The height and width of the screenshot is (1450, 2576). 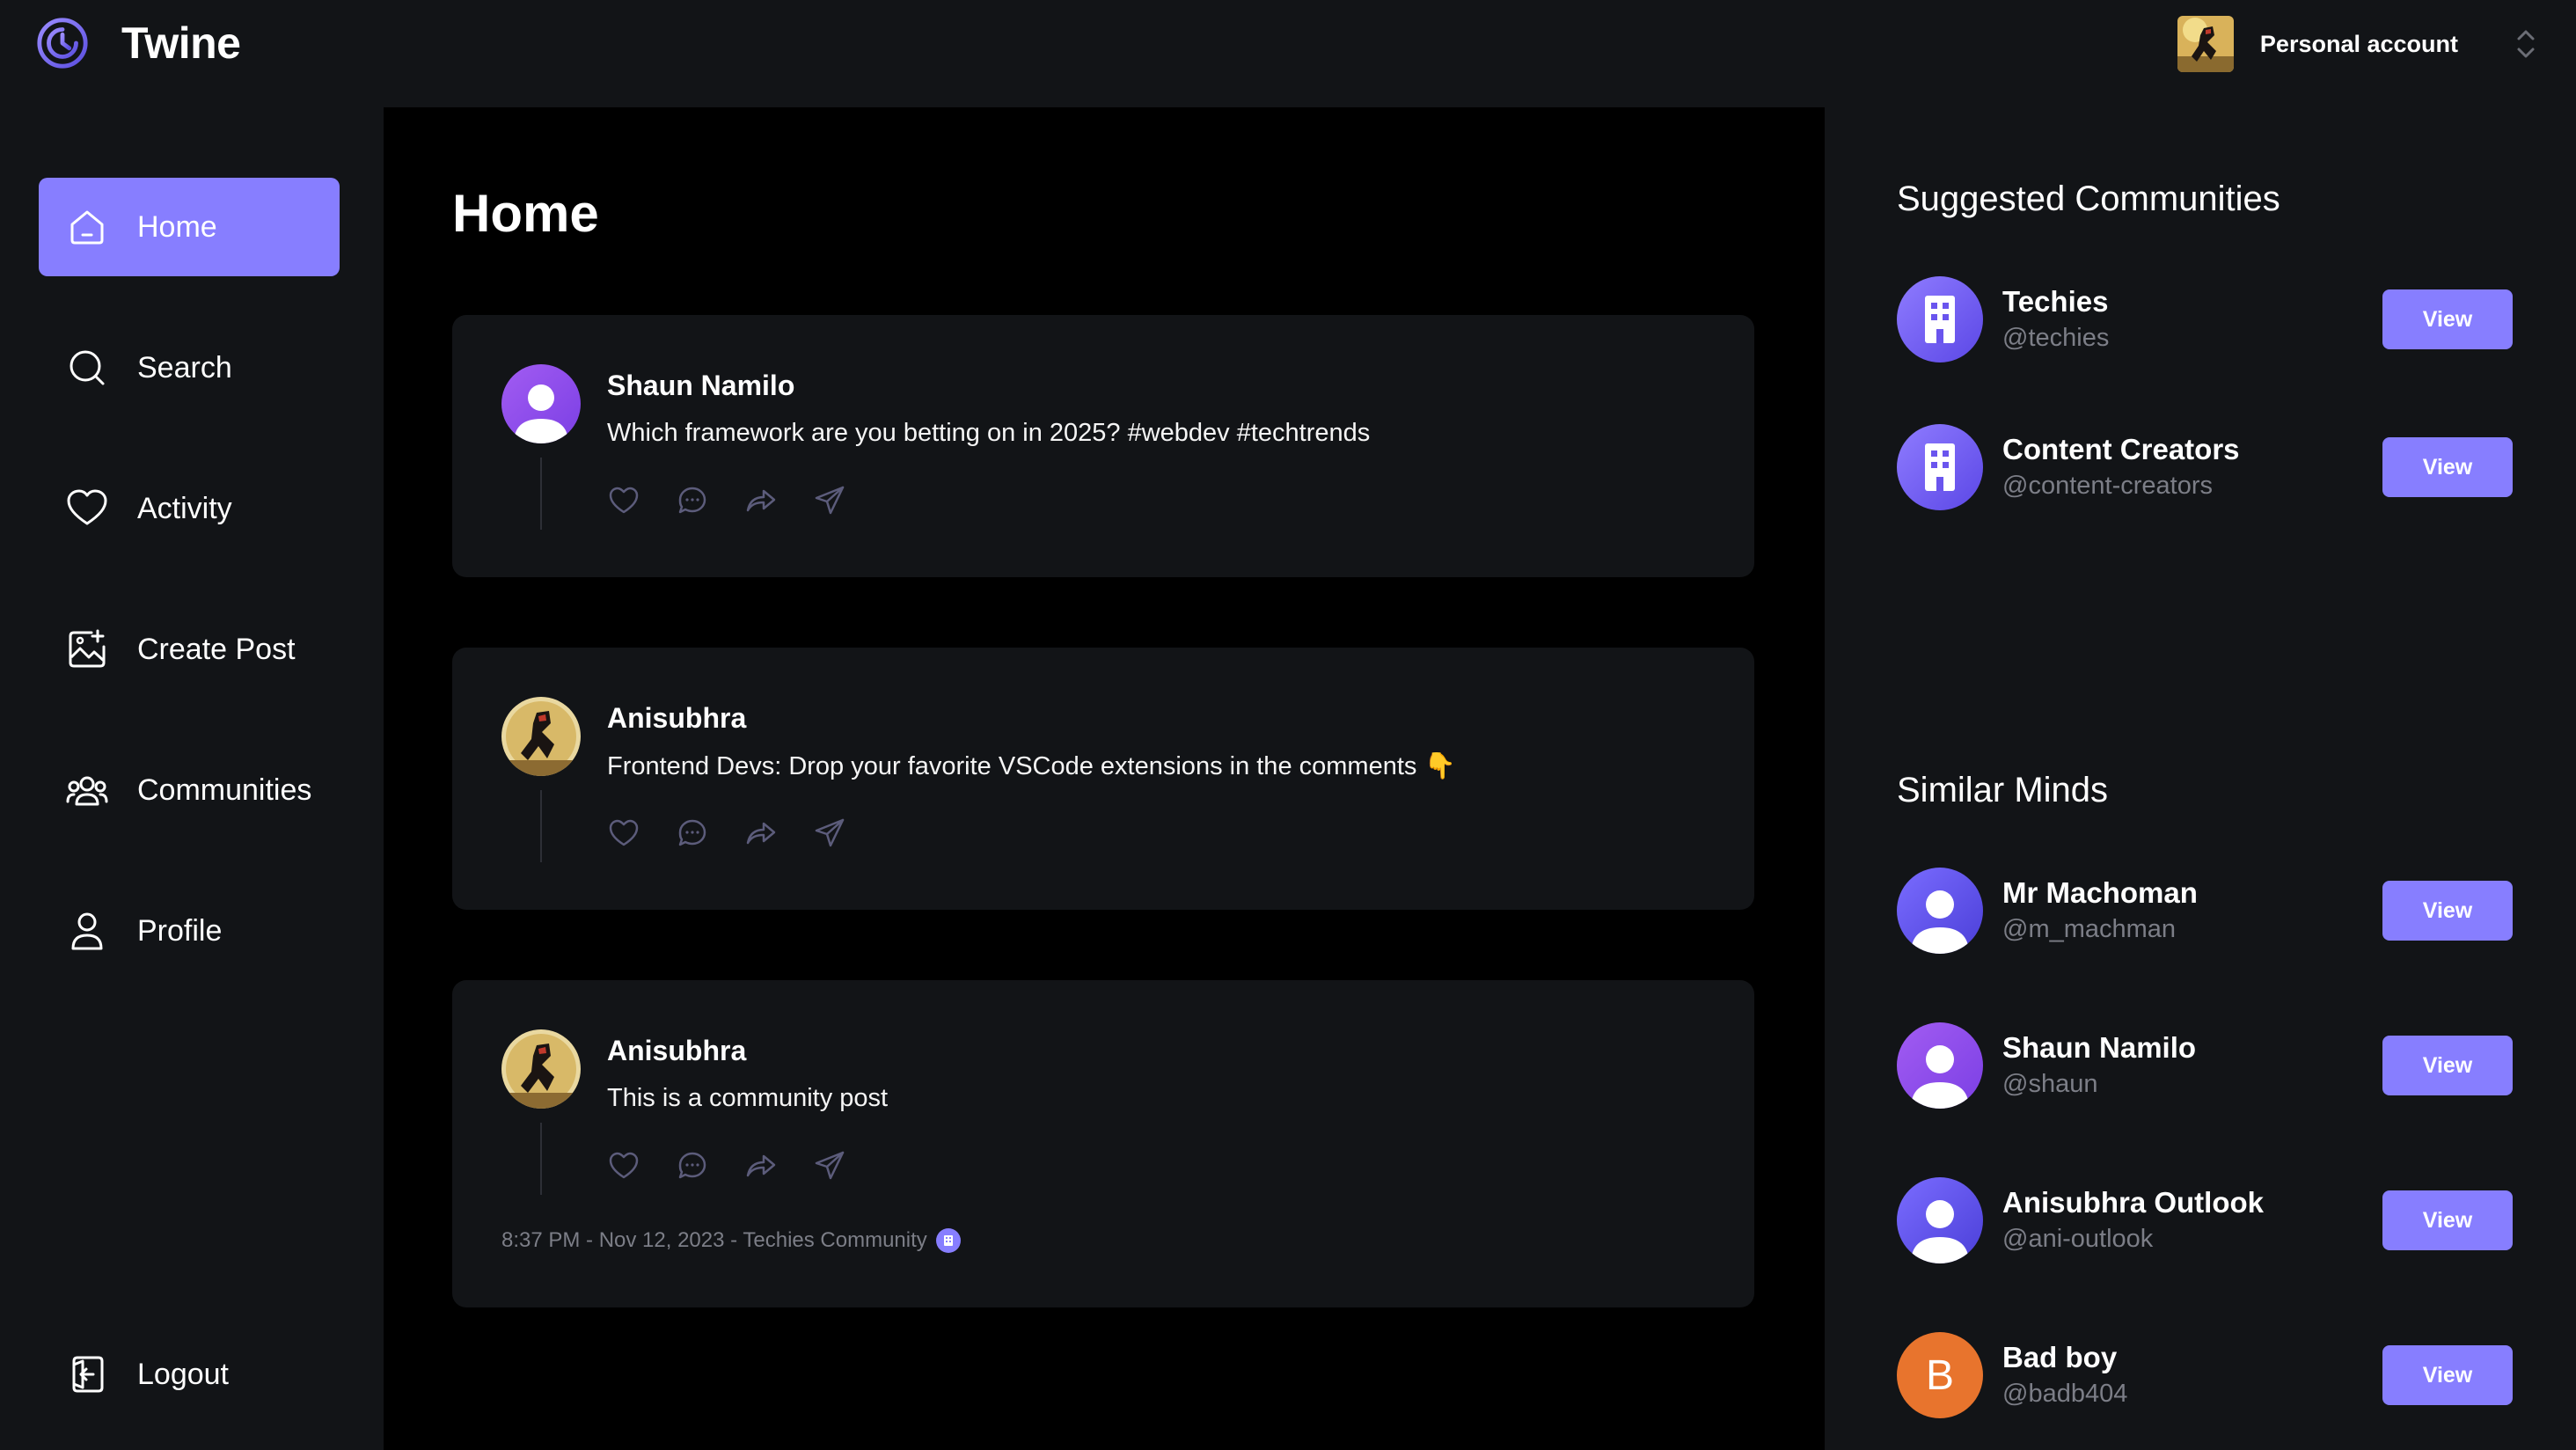 I want to click on user-handle: @badb404, so click(x=2065, y=1394).